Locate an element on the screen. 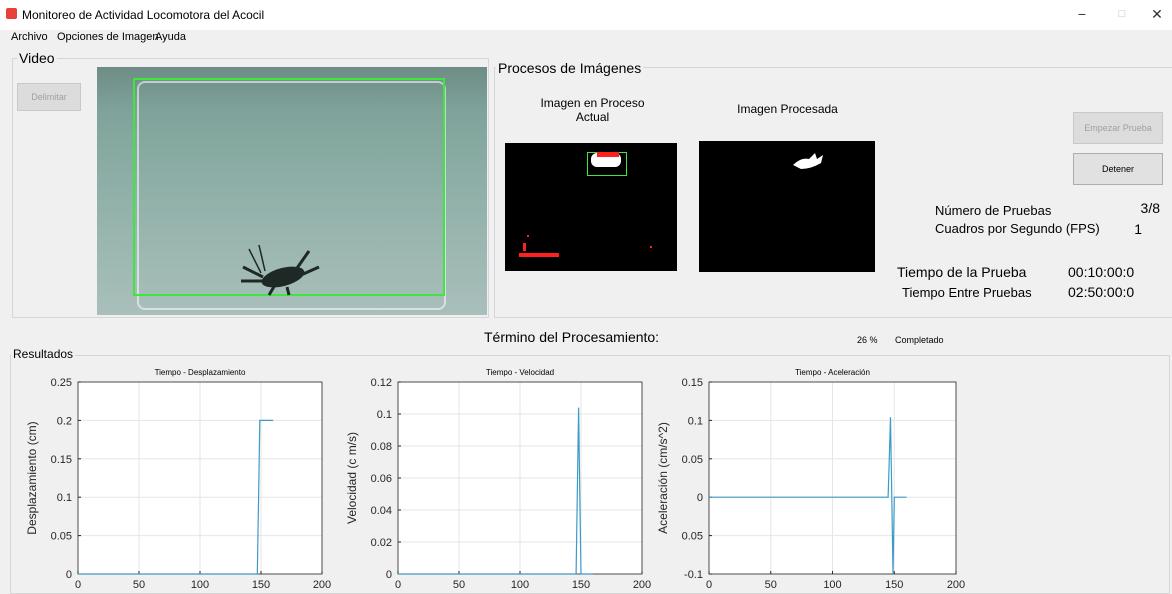 The image size is (1172, 594). current-process-image is located at coordinates (591, 207).